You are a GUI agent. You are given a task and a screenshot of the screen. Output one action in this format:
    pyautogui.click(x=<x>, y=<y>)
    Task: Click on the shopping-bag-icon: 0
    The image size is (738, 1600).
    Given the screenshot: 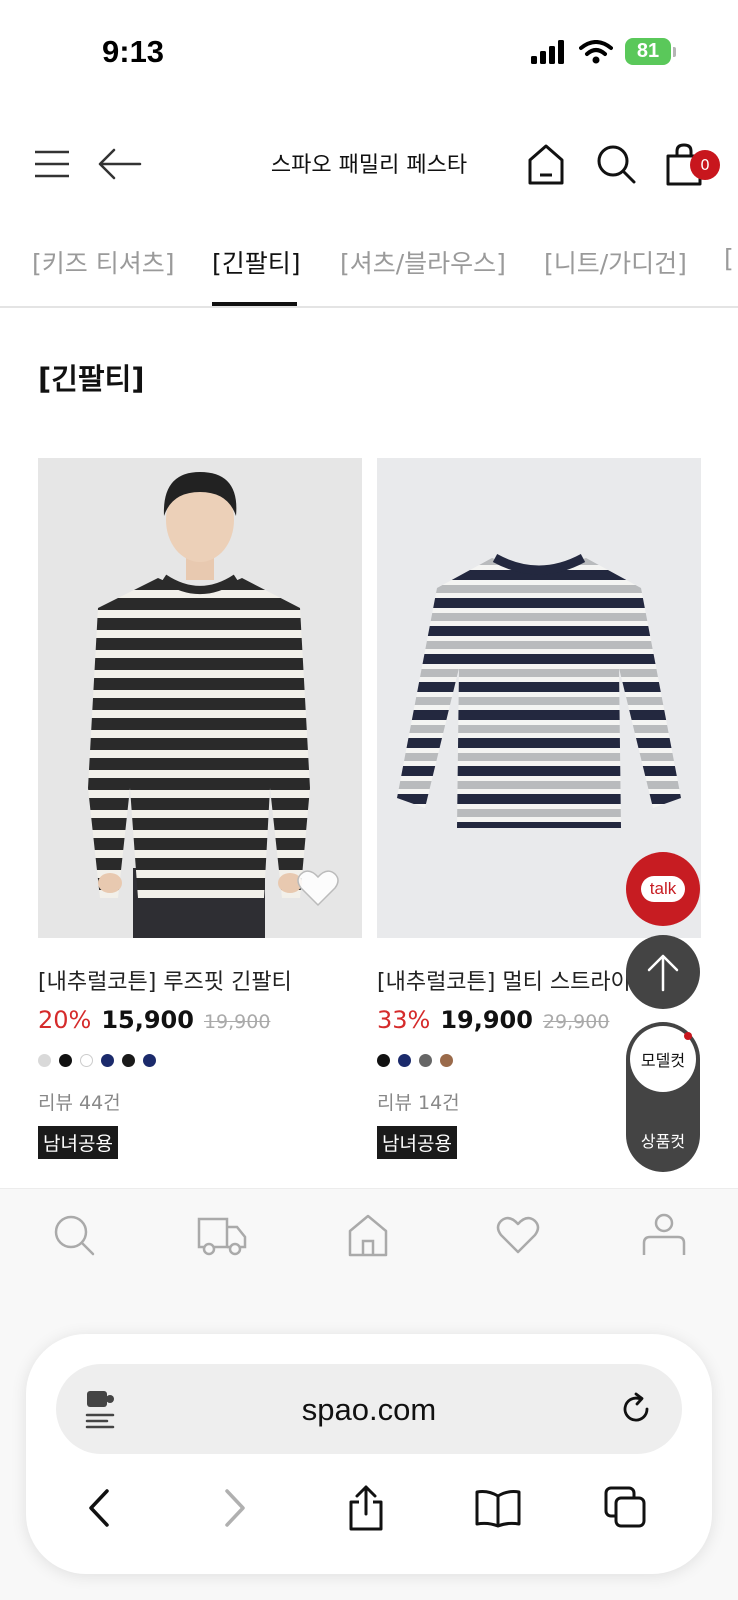 What is the action you would take?
    pyautogui.click(x=690, y=164)
    